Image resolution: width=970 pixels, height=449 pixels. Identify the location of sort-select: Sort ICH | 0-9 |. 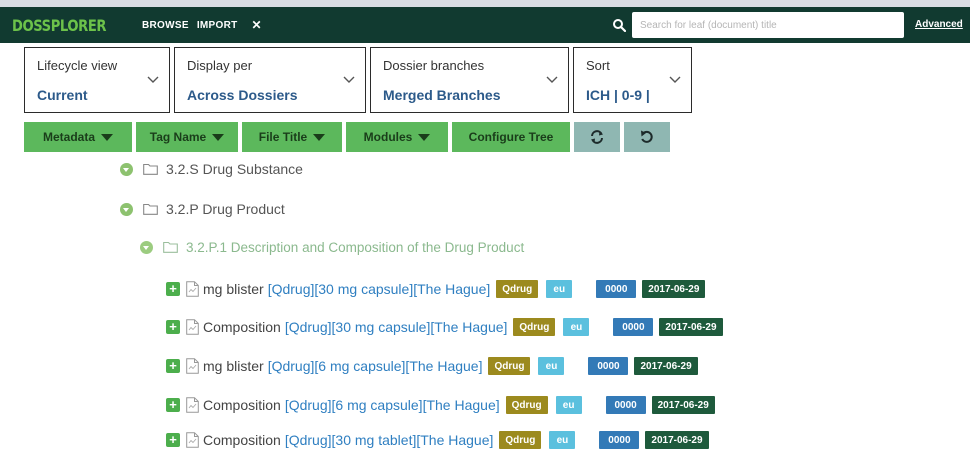
(632, 80).